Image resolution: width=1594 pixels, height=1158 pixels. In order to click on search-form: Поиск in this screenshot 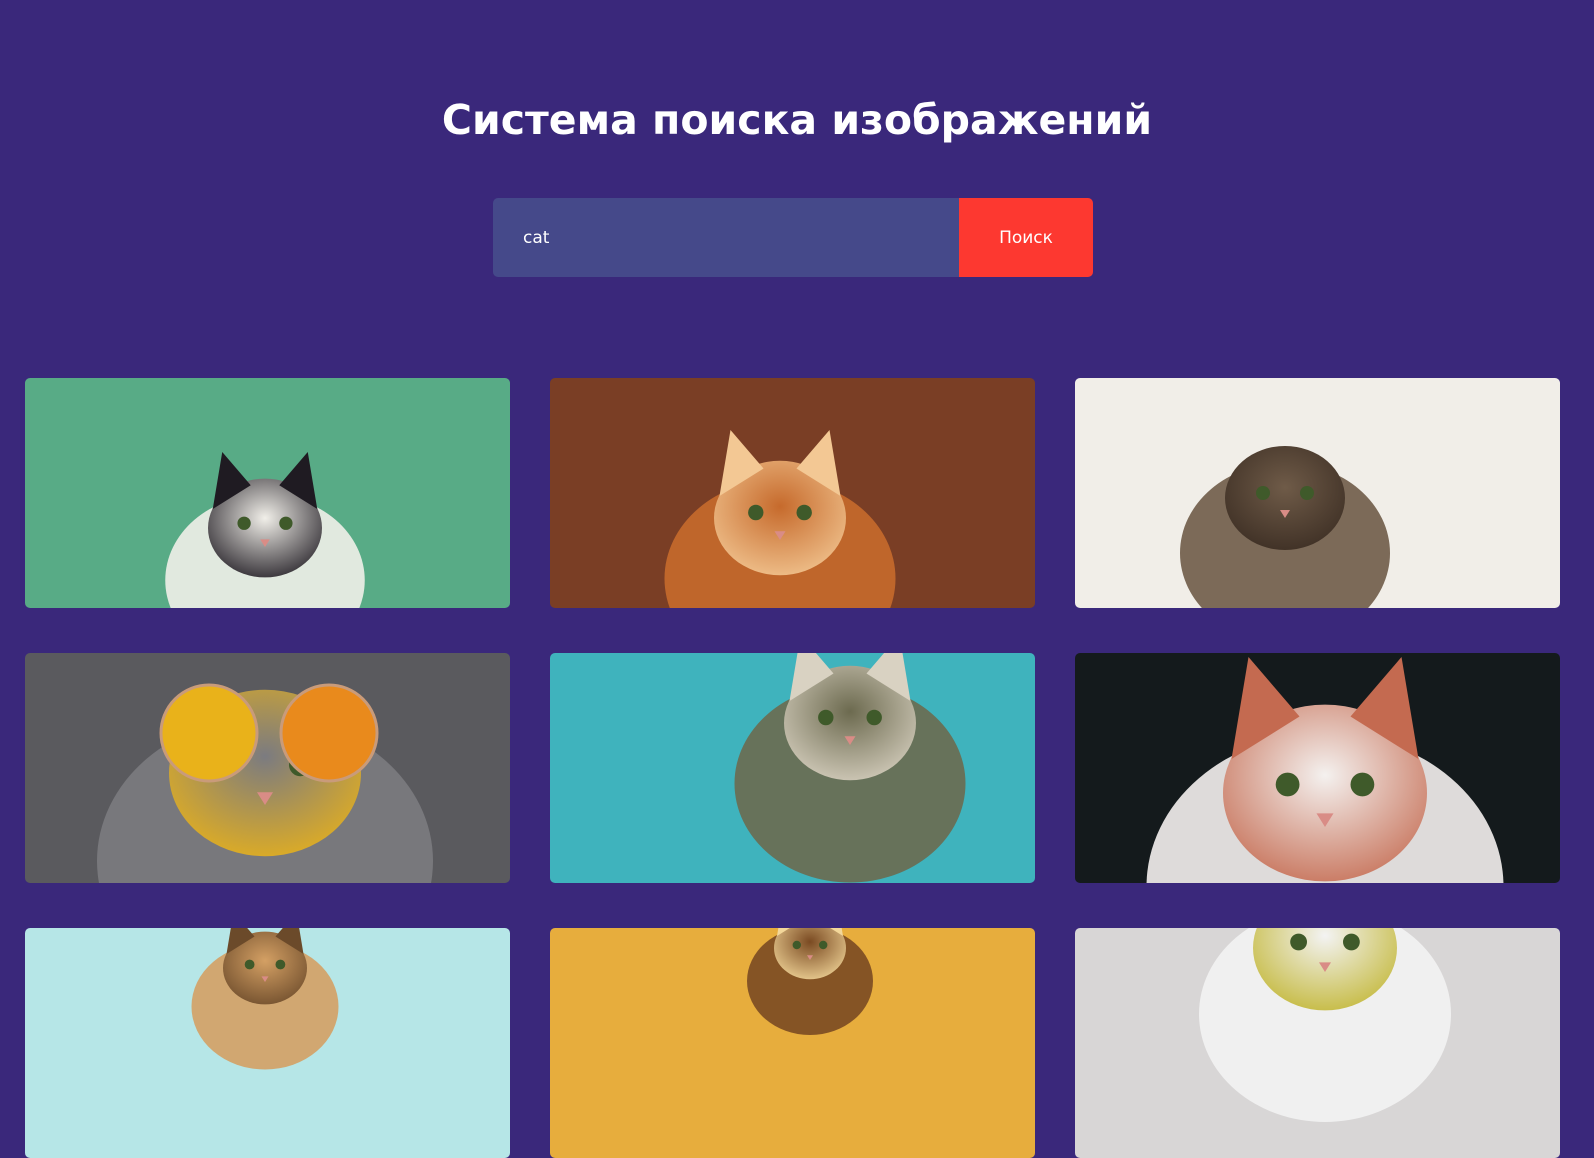, I will do `click(793, 237)`.